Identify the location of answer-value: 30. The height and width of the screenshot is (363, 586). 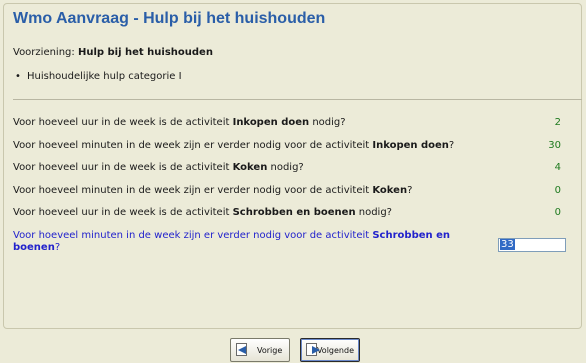
(554, 145).